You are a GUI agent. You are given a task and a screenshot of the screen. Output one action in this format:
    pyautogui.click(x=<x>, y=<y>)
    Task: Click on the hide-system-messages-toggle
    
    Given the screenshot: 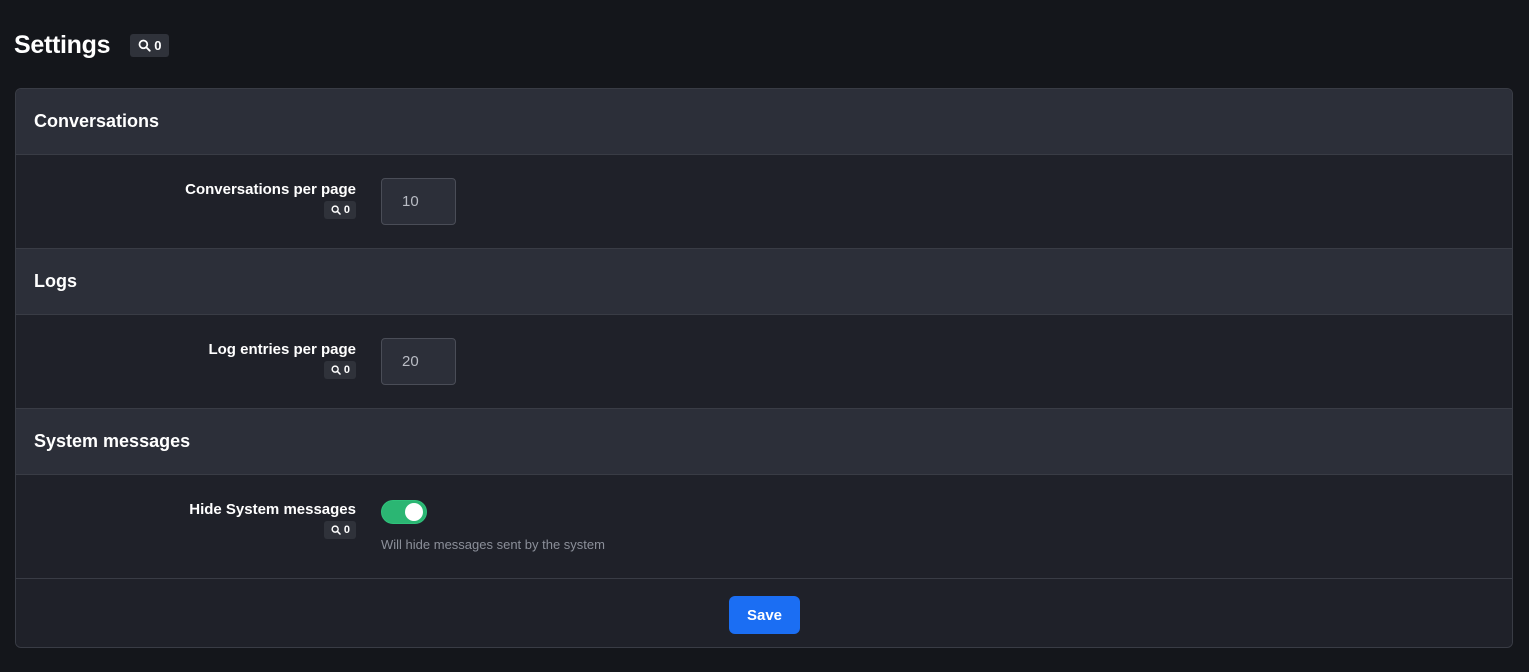 What is the action you would take?
    pyautogui.click(x=404, y=512)
    